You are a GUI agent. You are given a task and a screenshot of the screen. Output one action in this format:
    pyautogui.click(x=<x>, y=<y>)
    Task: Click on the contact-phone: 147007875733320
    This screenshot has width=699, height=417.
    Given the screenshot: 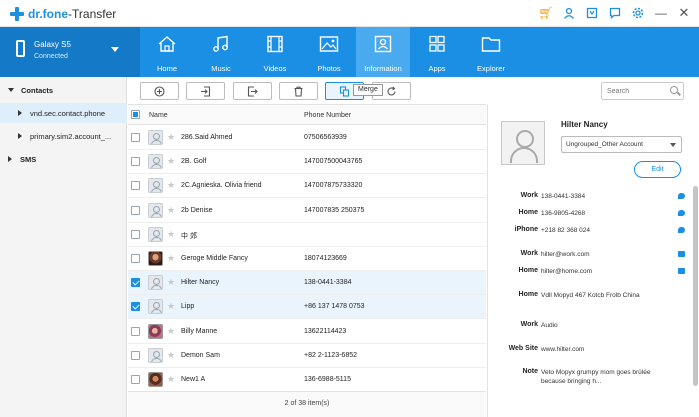 What is the action you would take?
    pyautogui.click(x=333, y=186)
    